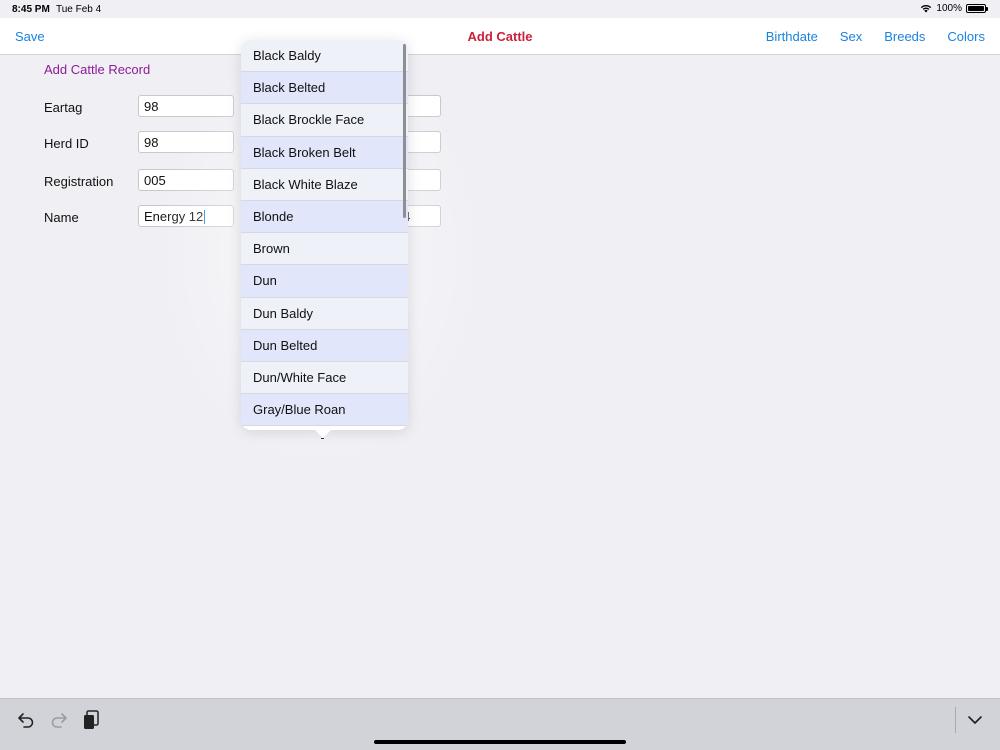 This screenshot has height=750, width=1000. What do you see at coordinates (851, 36) in the screenshot?
I see `sex-button: Sex` at bounding box center [851, 36].